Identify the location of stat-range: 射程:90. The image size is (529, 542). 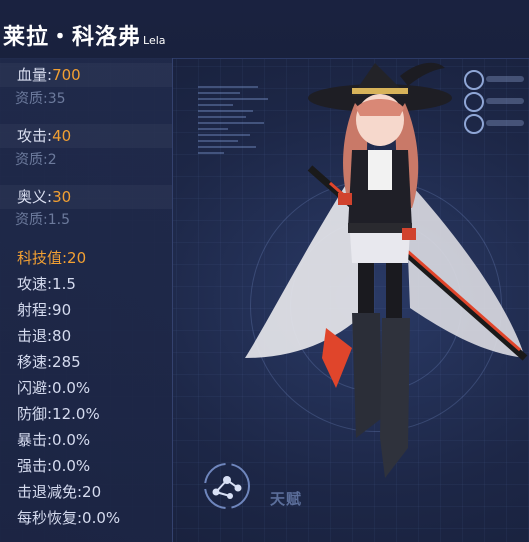
(44, 310).